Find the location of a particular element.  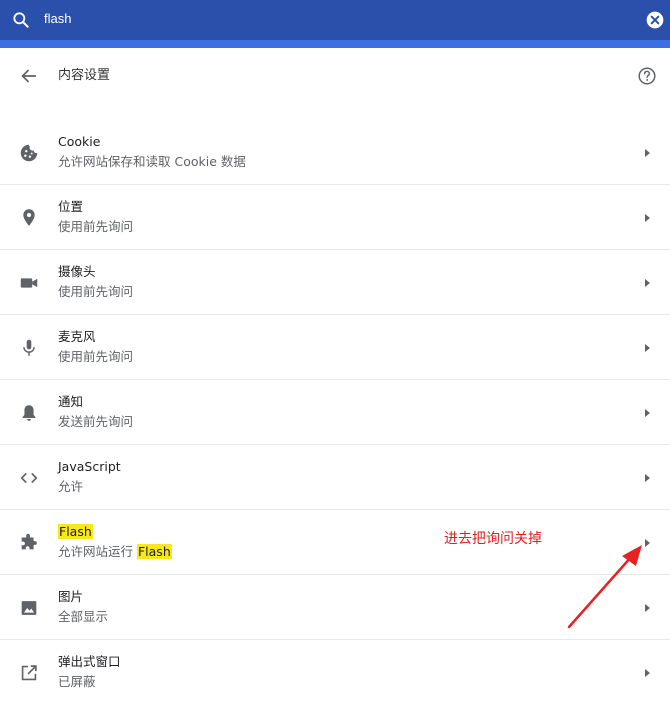

list-item-subtitle: 全部显示 is located at coordinates (83, 616).